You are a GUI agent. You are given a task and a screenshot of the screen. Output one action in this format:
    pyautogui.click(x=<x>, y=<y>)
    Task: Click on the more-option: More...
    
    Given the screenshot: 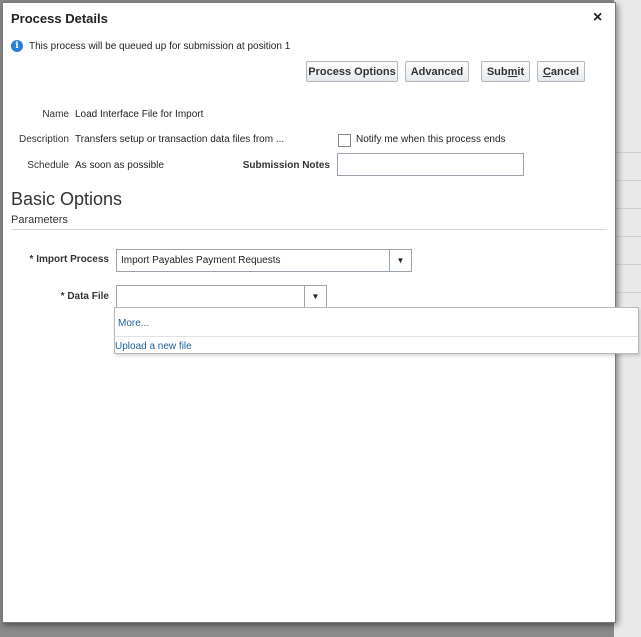 What is the action you would take?
    pyautogui.click(x=133, y=323)
    